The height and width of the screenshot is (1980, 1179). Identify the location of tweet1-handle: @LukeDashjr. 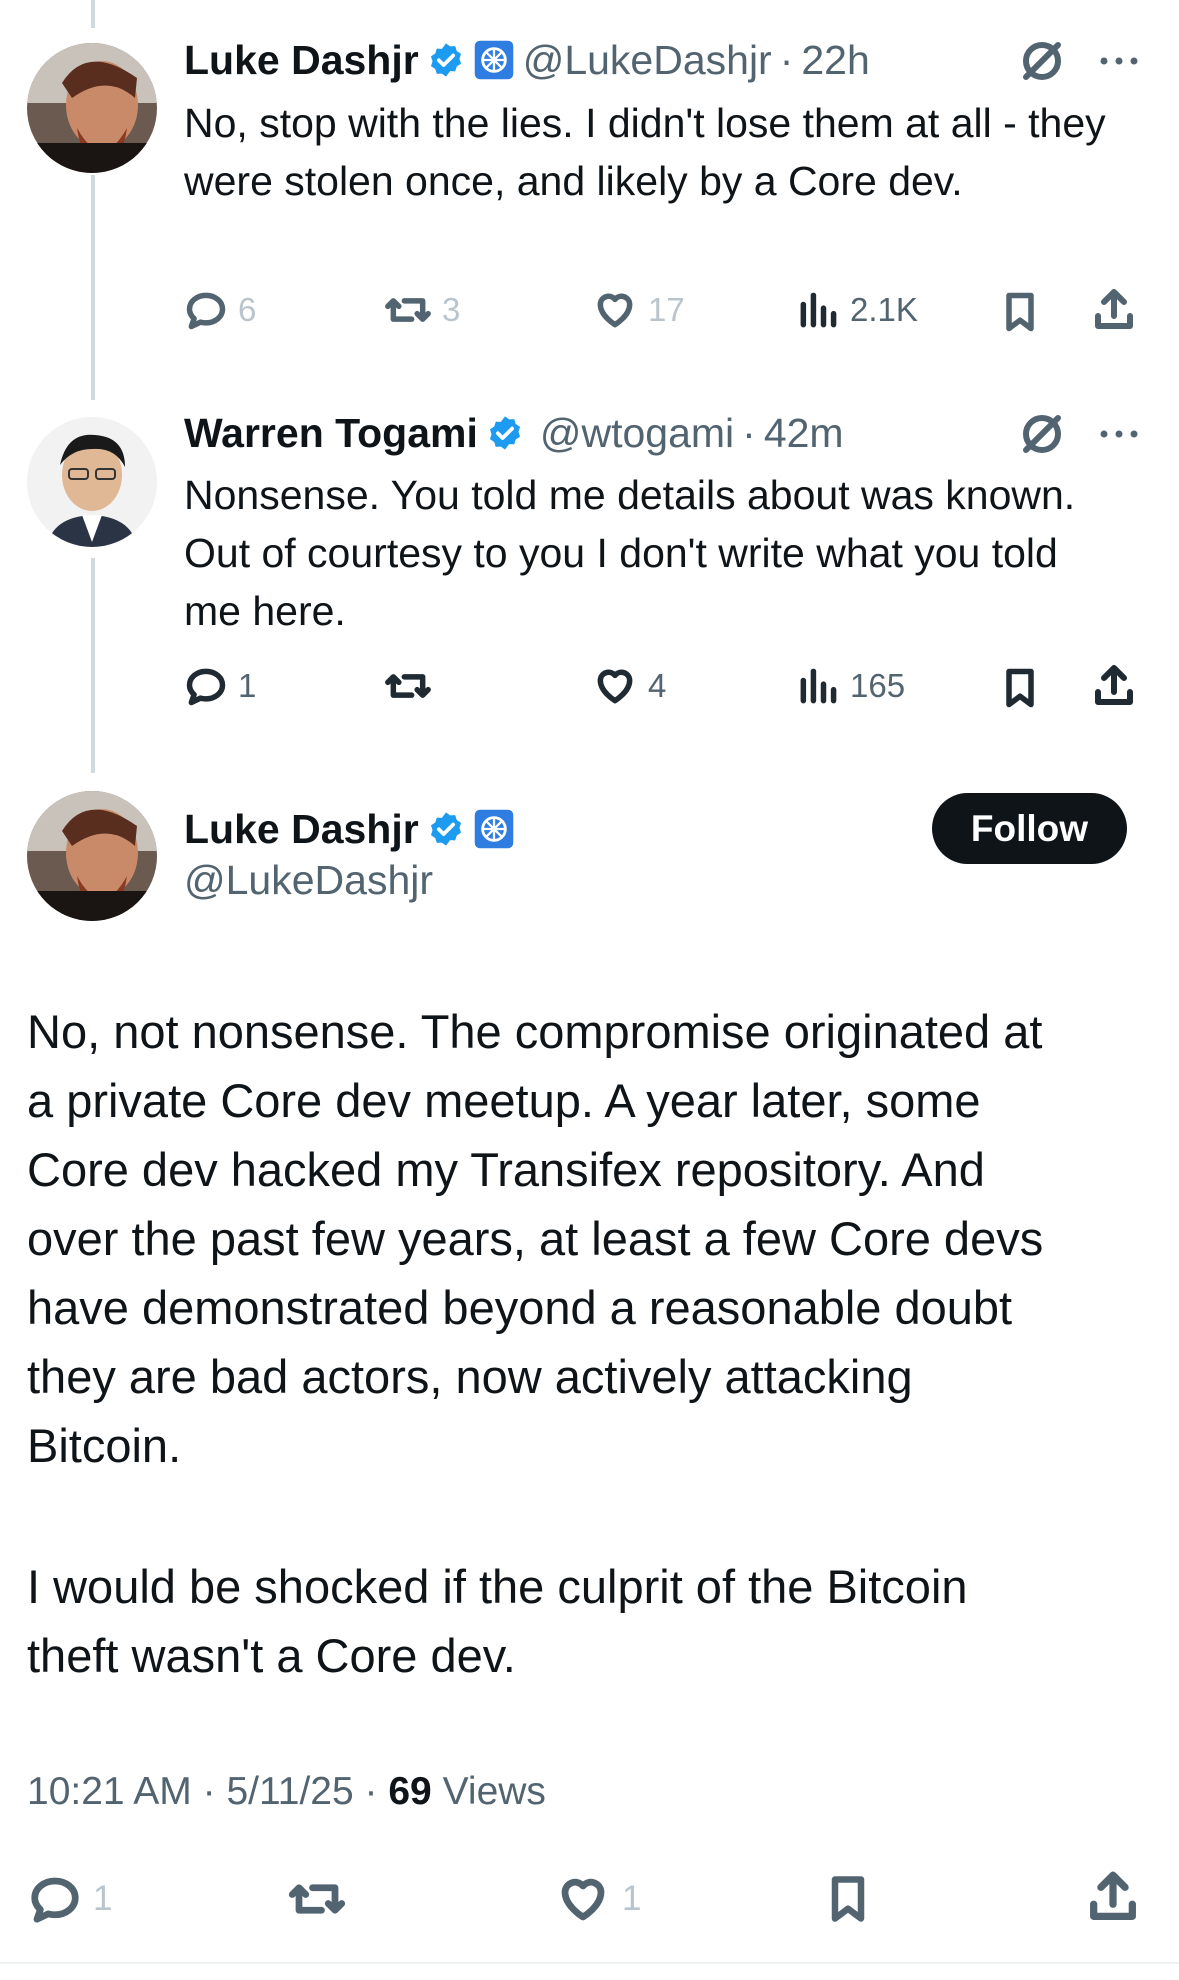
(647, 60).